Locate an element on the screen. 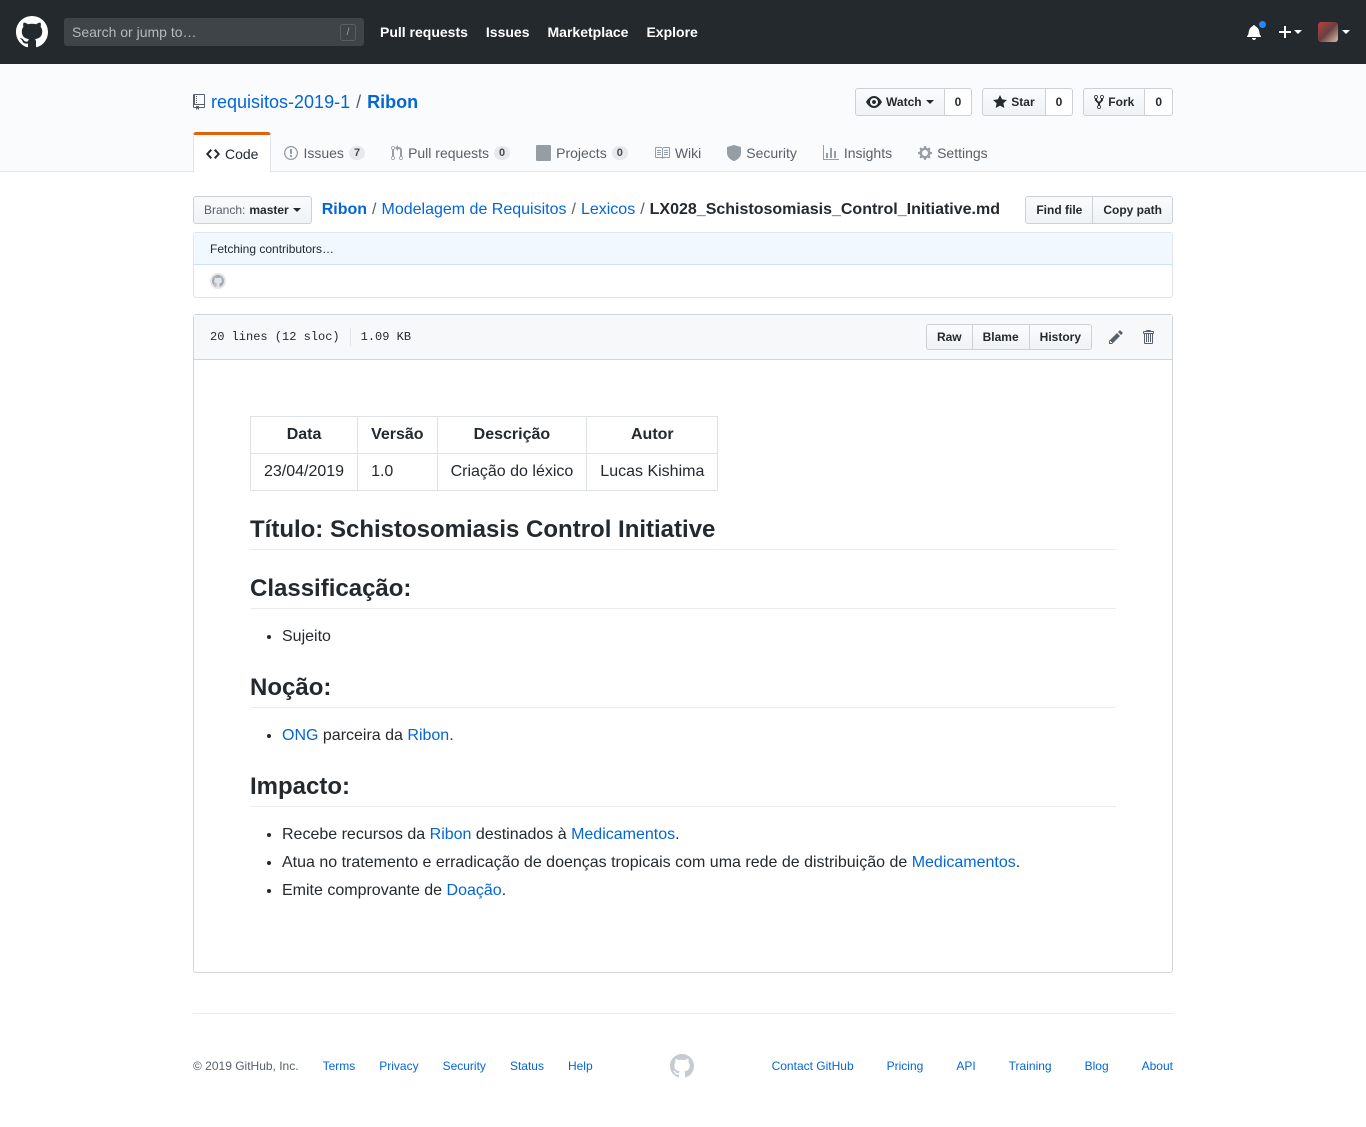  blame-button: Blame is located at coordinates (1000, 337).